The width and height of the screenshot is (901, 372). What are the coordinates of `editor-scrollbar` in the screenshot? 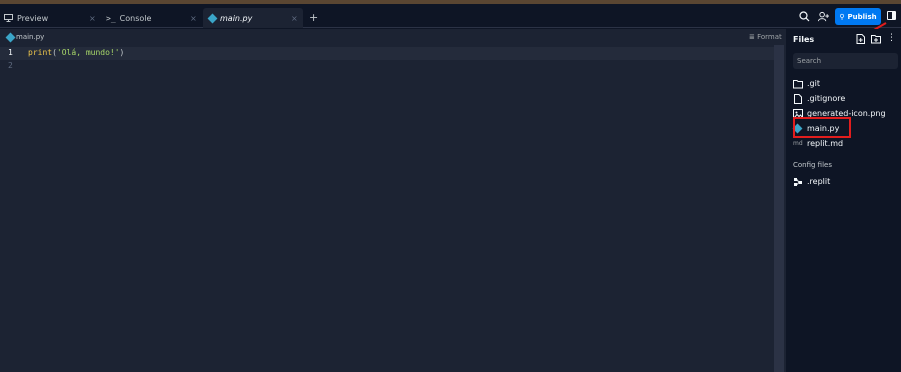 It's located at (779, 208).